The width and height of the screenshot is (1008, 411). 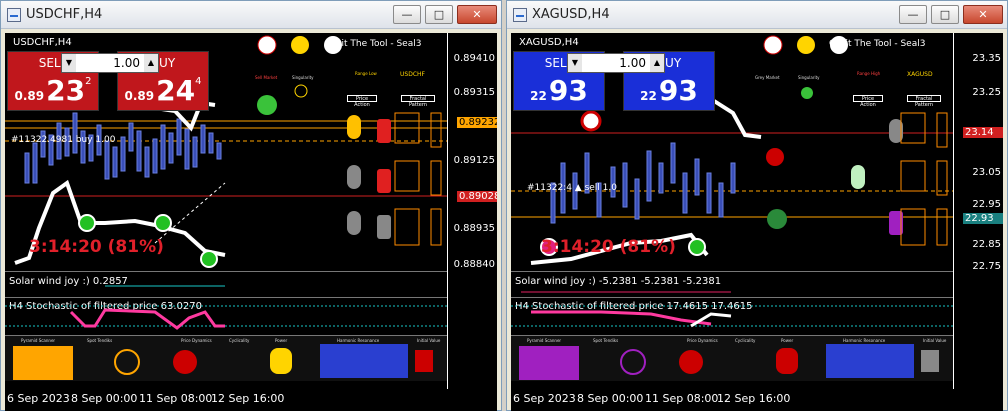 I want to click on price-tick: 22.75, so click(x=986, y=266).